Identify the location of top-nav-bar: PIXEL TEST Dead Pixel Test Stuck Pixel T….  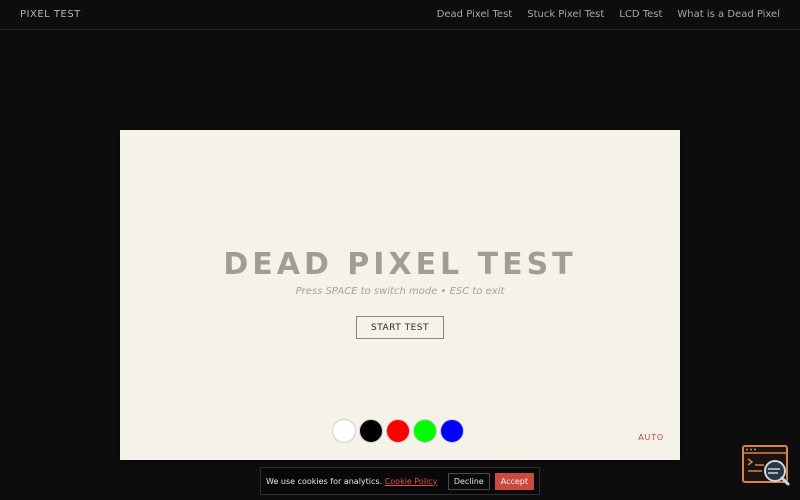
(400, 15).